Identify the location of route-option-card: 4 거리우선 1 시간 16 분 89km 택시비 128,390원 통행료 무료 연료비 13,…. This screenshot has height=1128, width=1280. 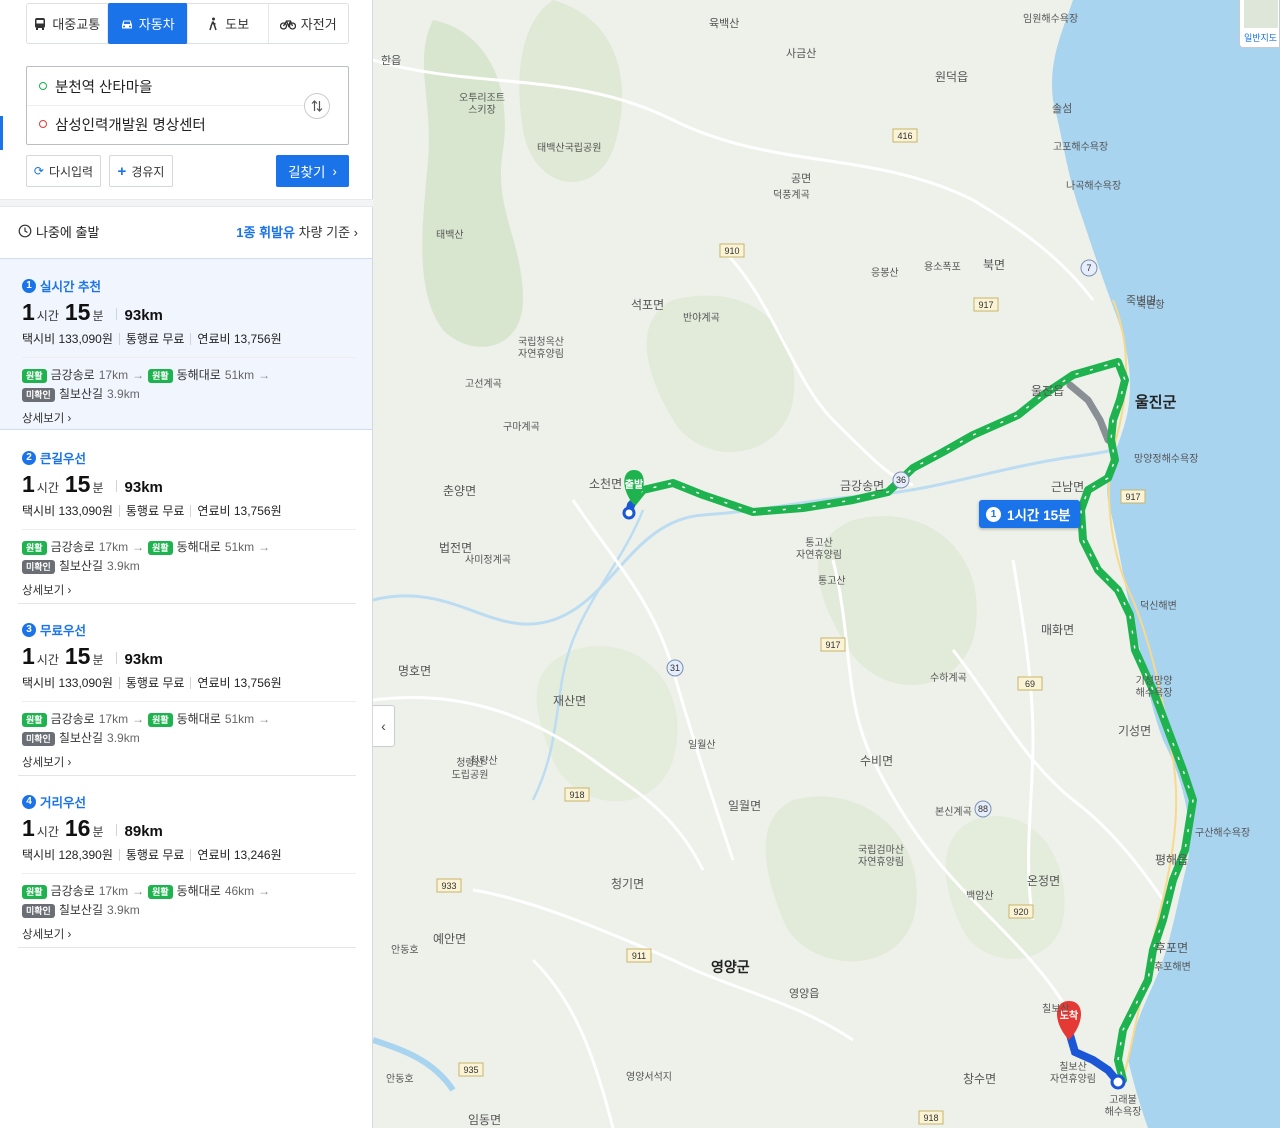
(189, 867).